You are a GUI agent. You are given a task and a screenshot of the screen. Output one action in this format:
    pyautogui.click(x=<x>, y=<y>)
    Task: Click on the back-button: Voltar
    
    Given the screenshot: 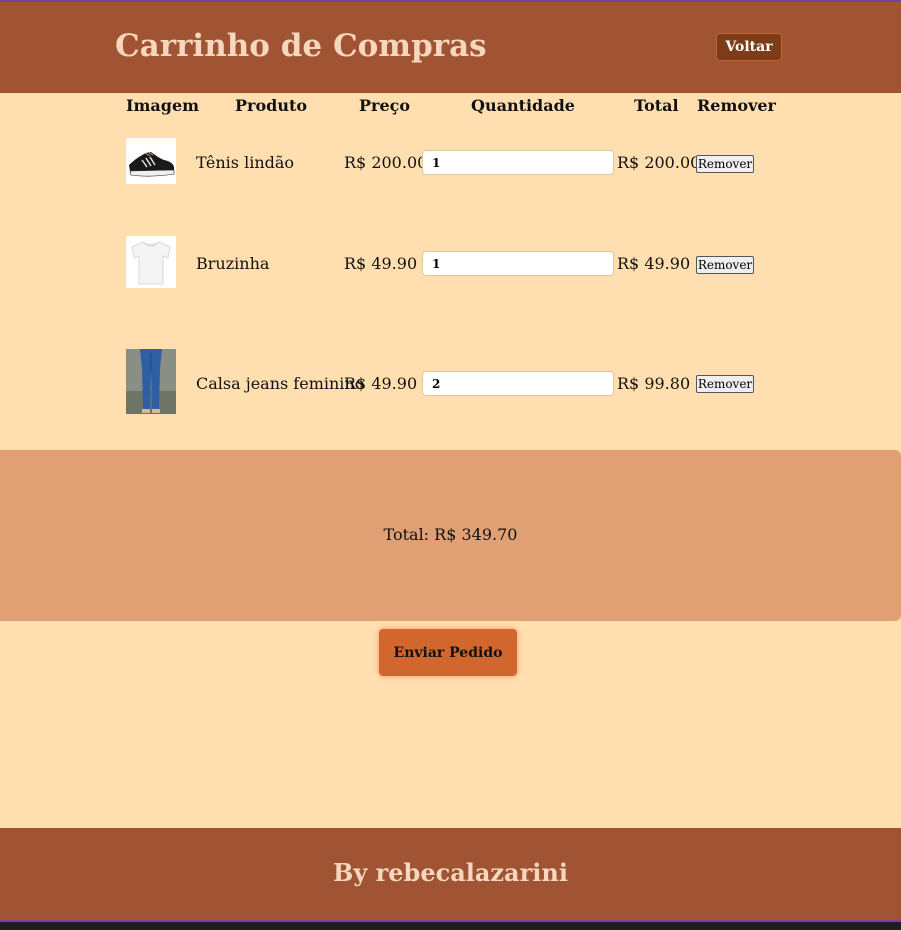 What is the action you would take?
    pyautogui.click(x=749, y=47)
    